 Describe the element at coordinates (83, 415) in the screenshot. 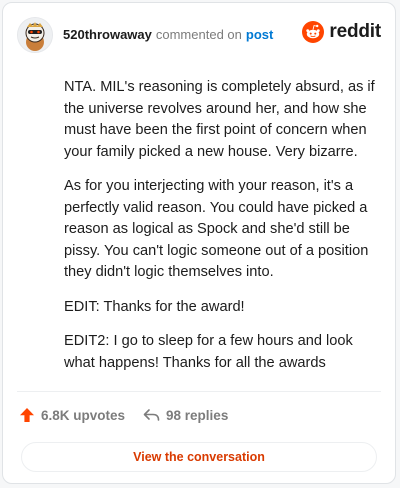

I see `upvote-count: 6.8K upvotes` at that location.